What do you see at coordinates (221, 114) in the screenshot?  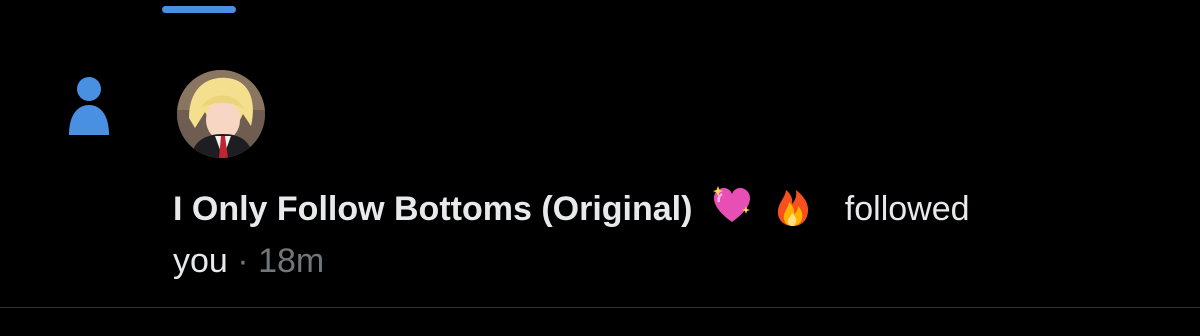 I see `avatar` at bounding box center [221, 114].